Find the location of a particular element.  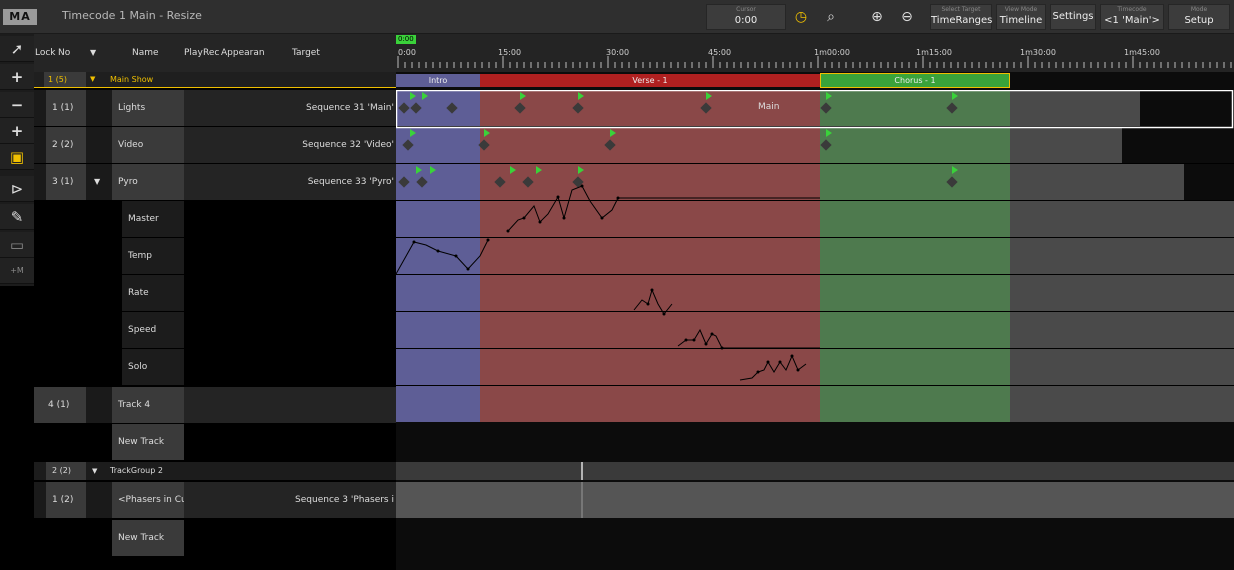

row-target: Sequence 33 'Pyro' is located at coordinates (345, 182).